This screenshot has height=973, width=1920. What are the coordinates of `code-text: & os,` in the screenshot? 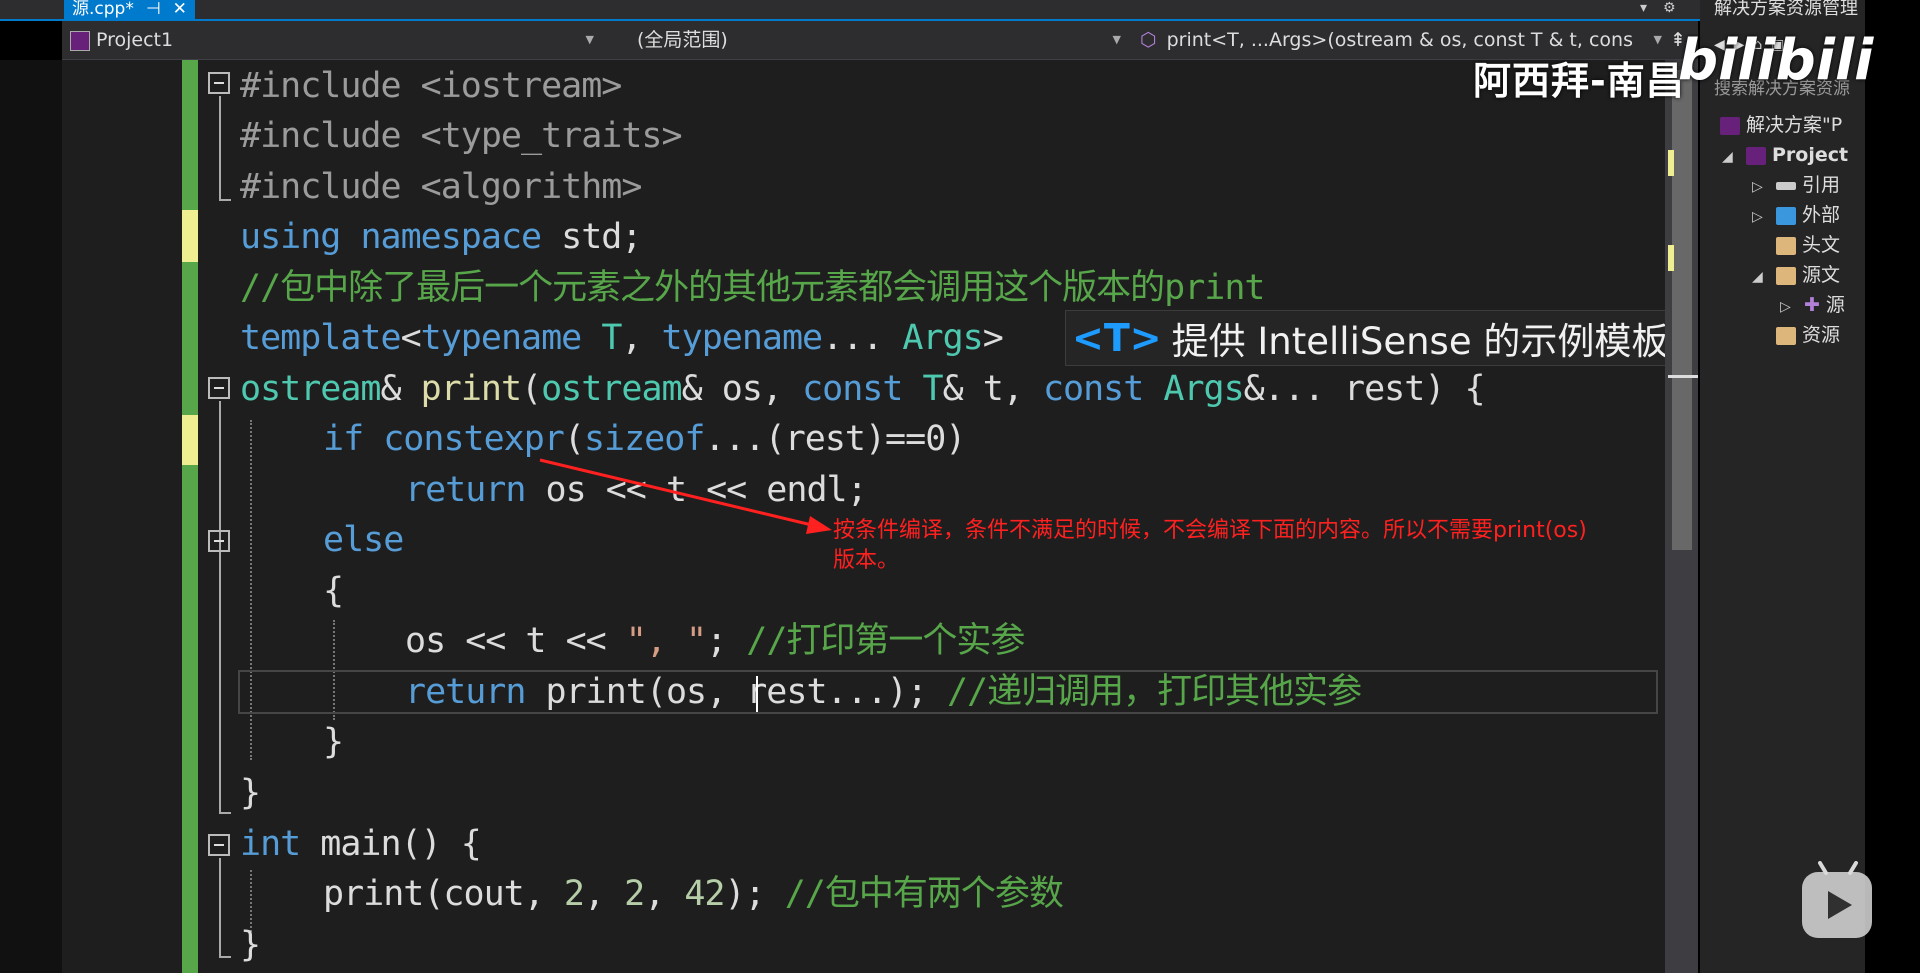 It's located at (742, 389).